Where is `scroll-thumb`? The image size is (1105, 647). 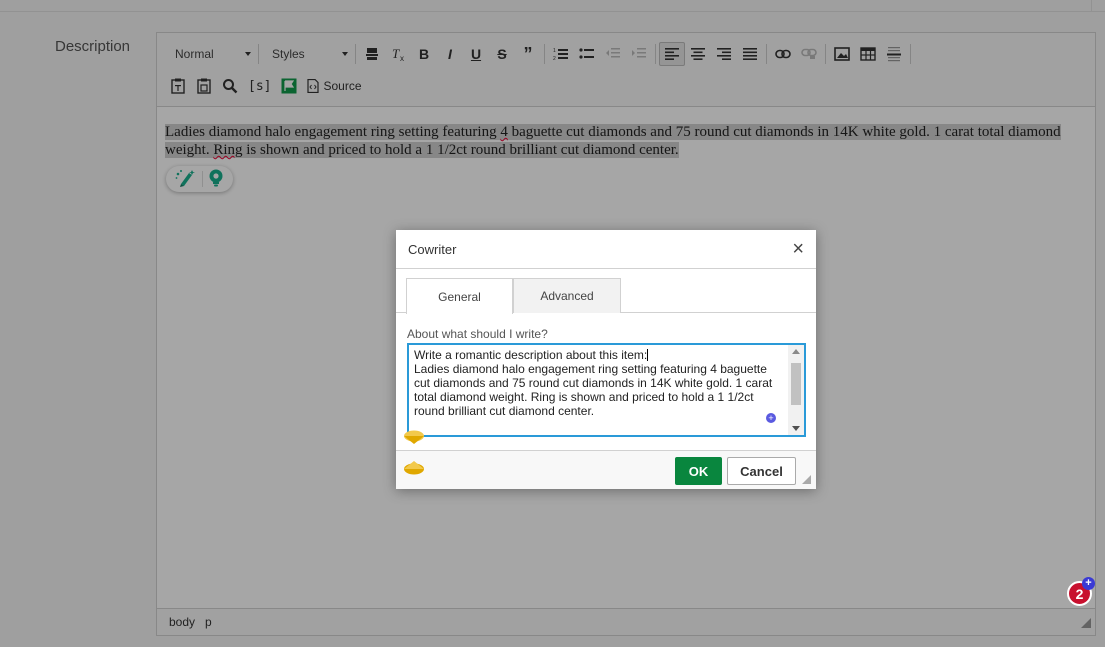
scroll-thumb is located at coordinates (796, 384).